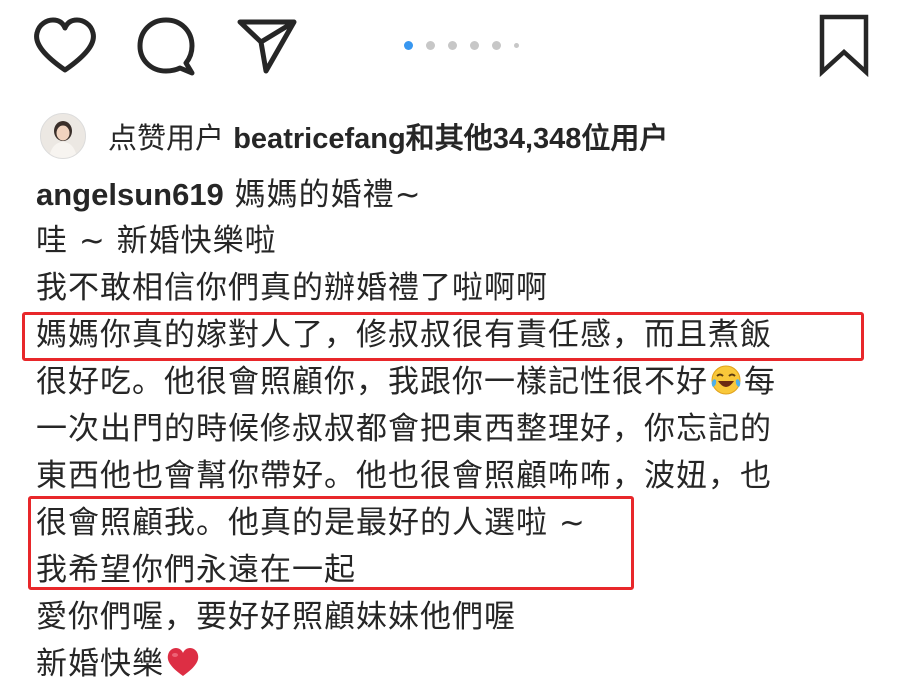 Image resolution: width=910 pixels, height=698 pixels. What do you see at coordinates (183, 668) in the screenshot?
I see `red-heart-icon` at bounding box center [183, 668].